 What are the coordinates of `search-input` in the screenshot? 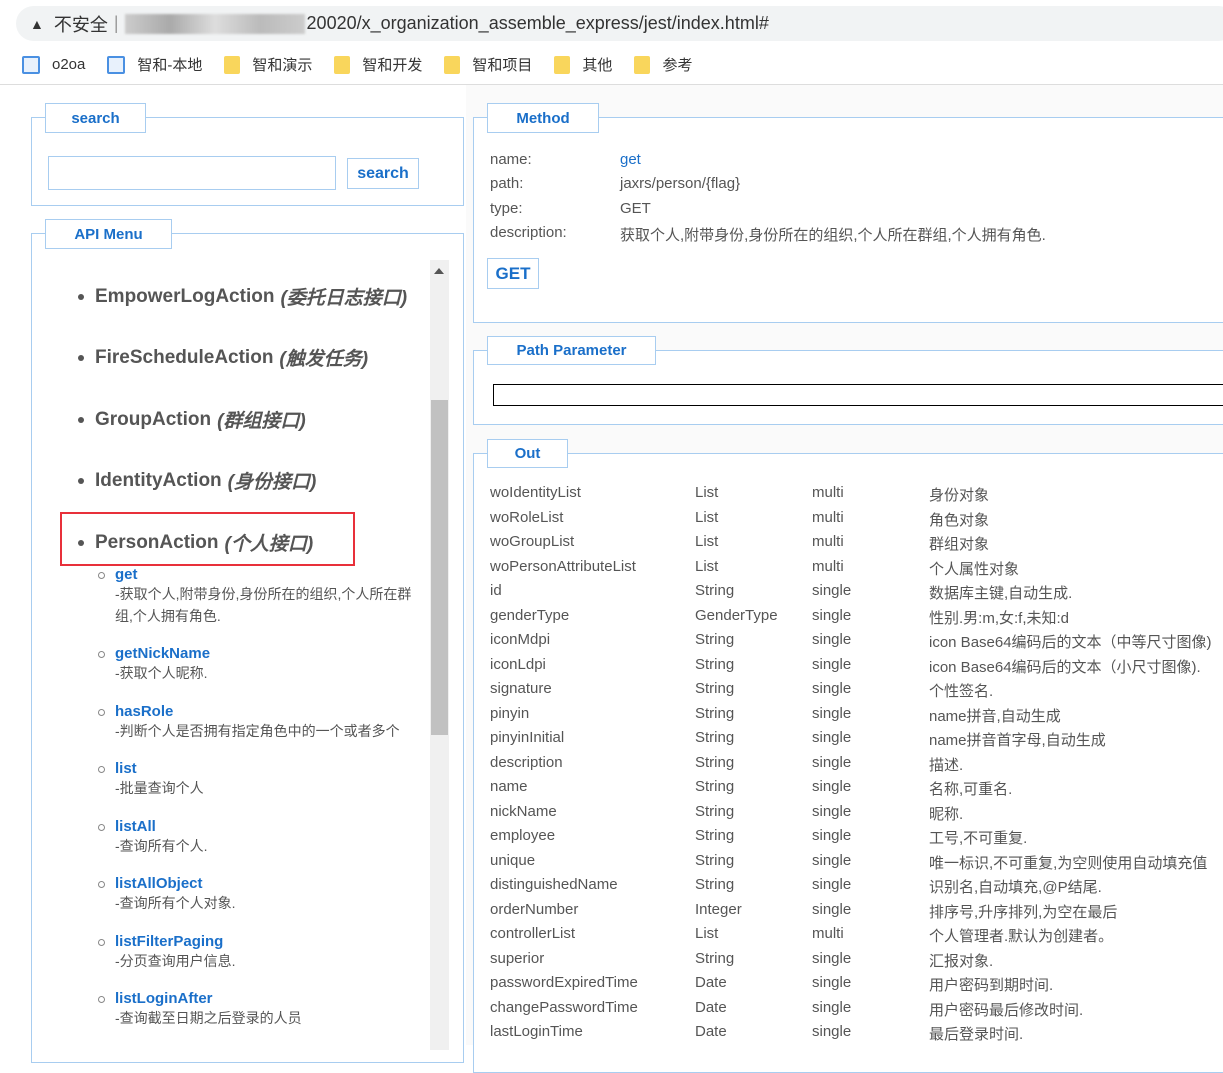 It's located at (192, 173).